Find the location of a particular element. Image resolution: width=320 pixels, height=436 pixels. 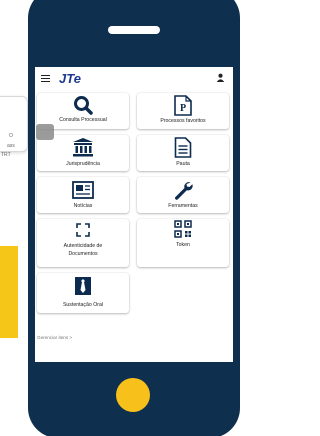

menu-icon is located at coordinates (45, 79).